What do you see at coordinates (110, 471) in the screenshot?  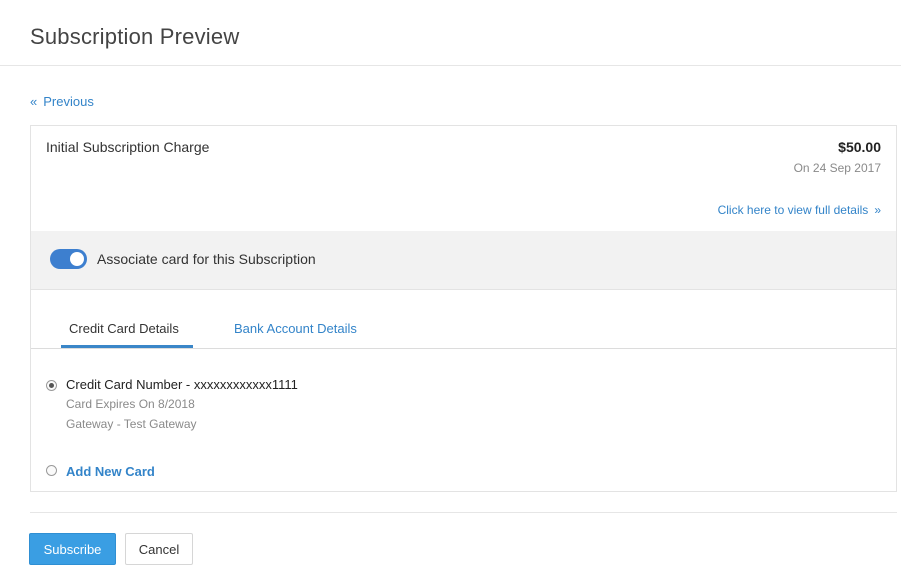 I see `add-new-card-link: Add New Card` at bounding box center [110, 471].